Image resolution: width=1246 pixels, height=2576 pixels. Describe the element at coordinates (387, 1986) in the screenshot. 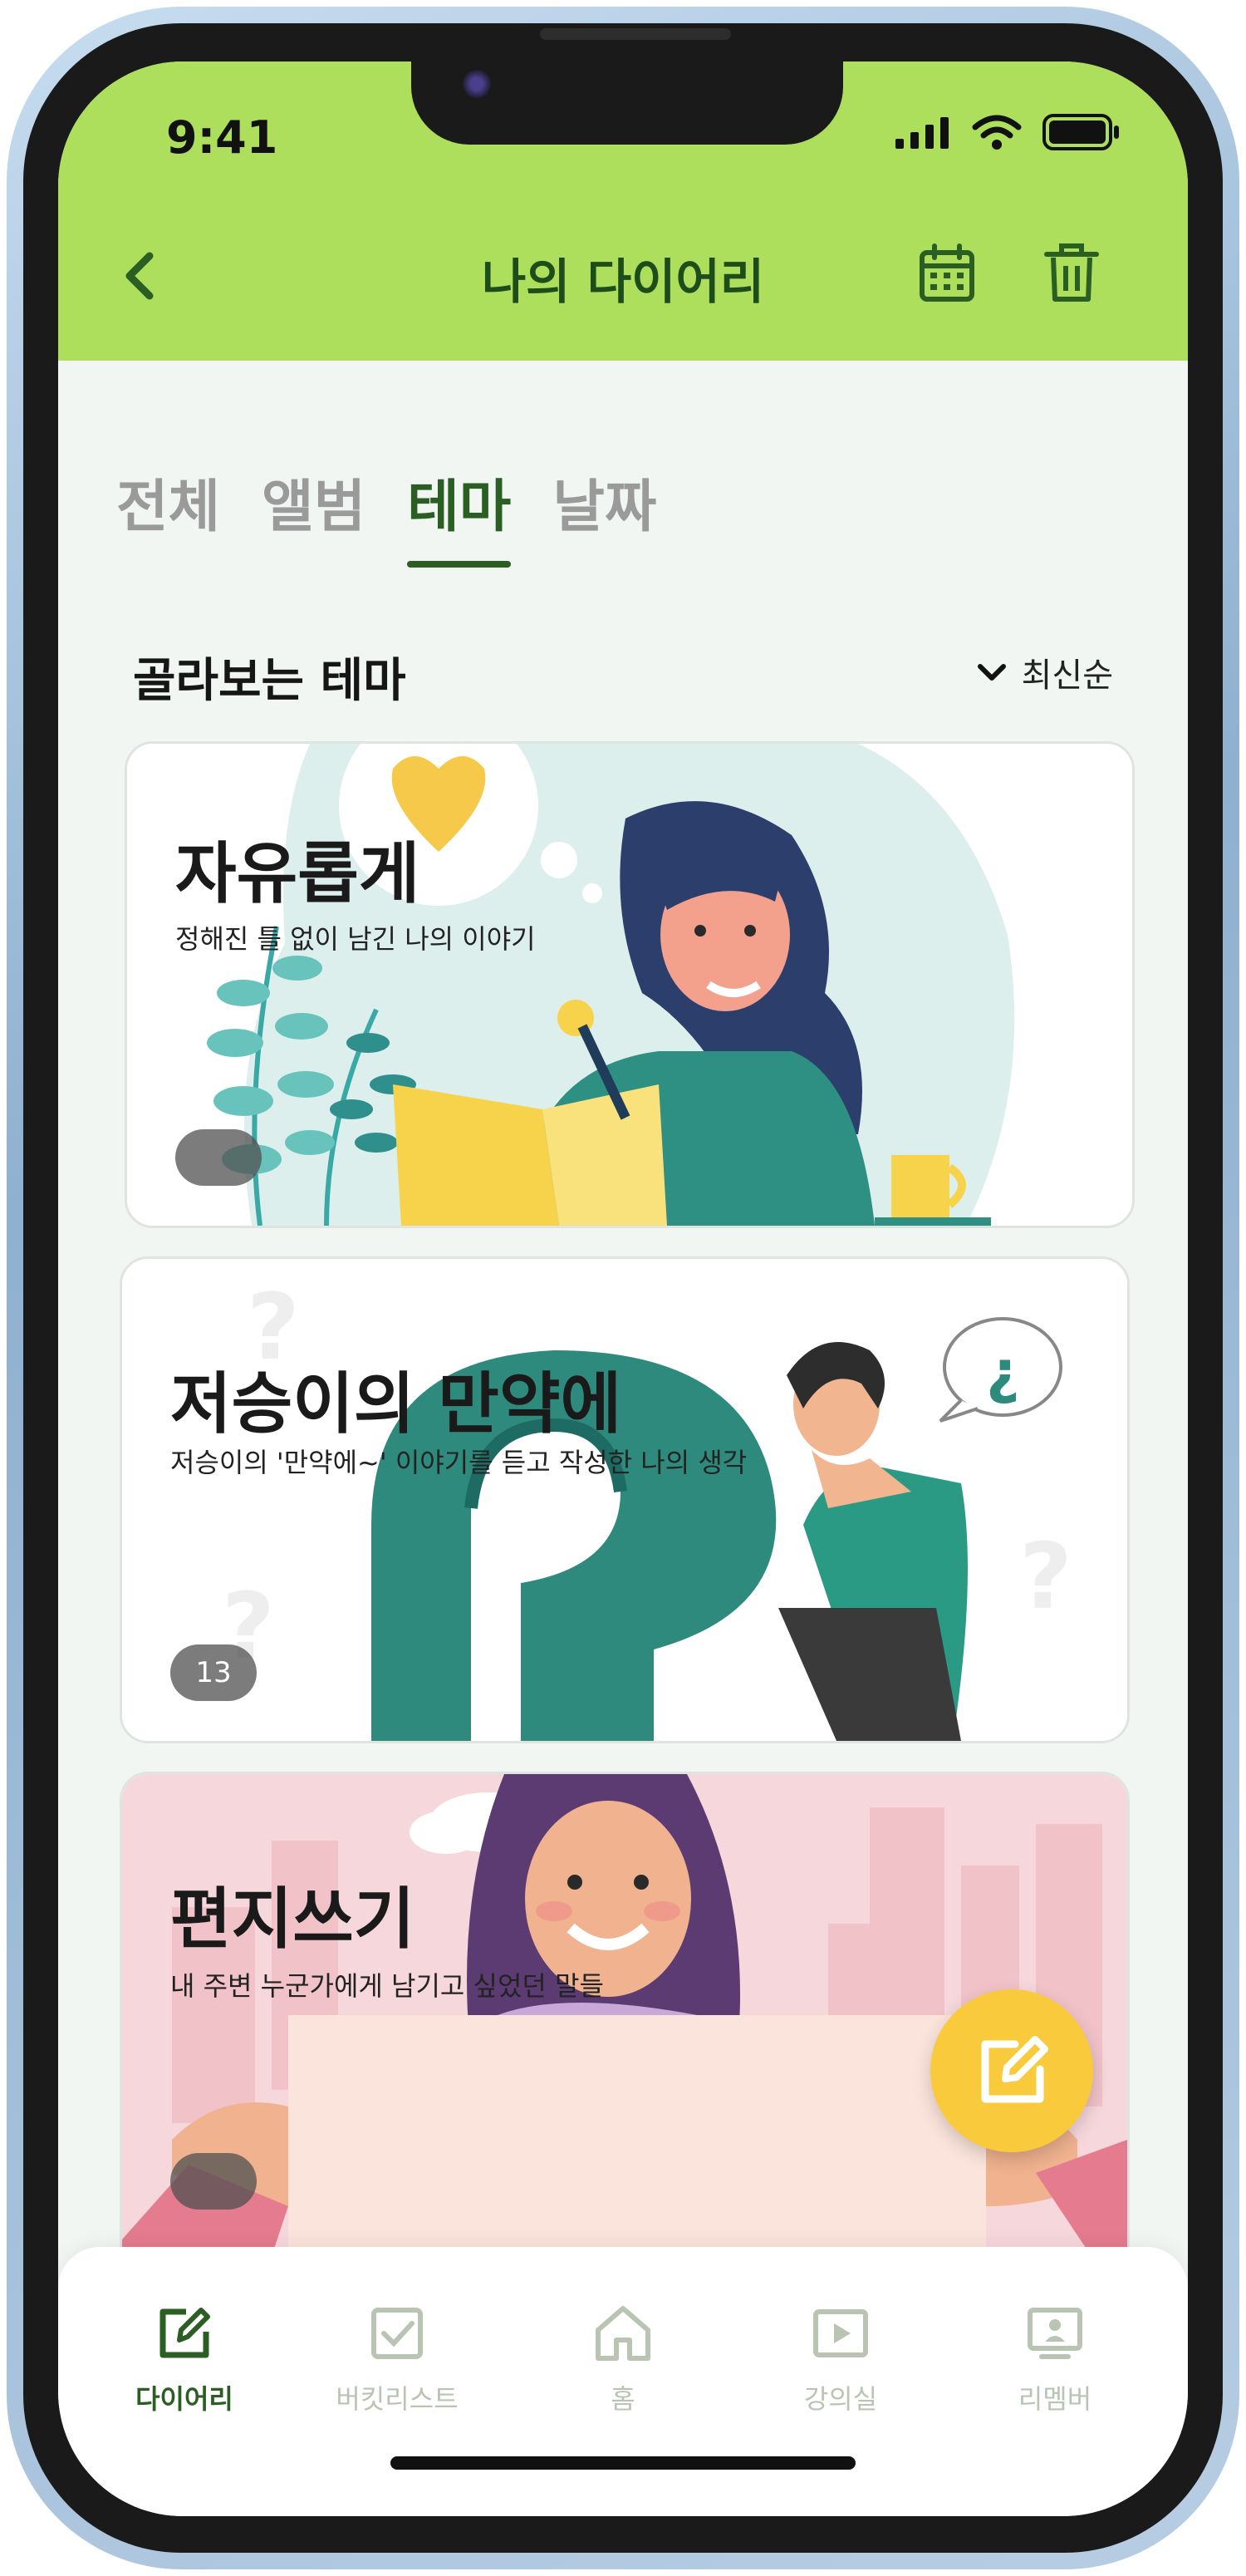

I see `card-subtitle: 내 주변 누군가에게 남기고 싶었던 말들` at that location.